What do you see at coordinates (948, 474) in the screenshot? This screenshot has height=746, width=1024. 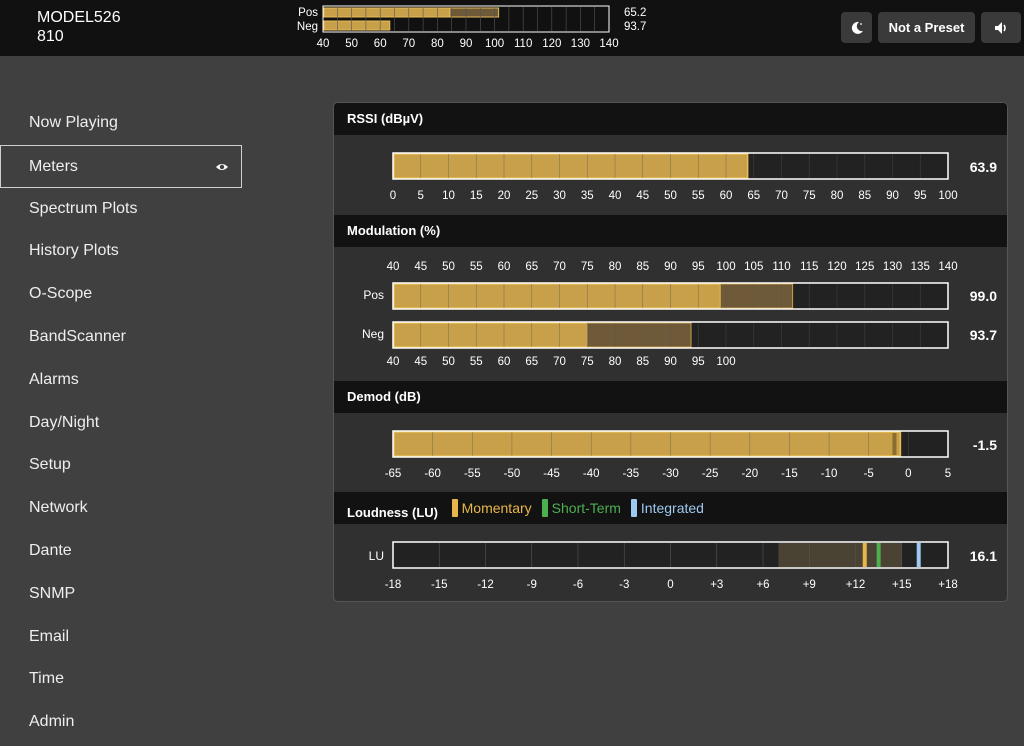 I see `demod-tick-label: 5` at bounding box center [948, 474].